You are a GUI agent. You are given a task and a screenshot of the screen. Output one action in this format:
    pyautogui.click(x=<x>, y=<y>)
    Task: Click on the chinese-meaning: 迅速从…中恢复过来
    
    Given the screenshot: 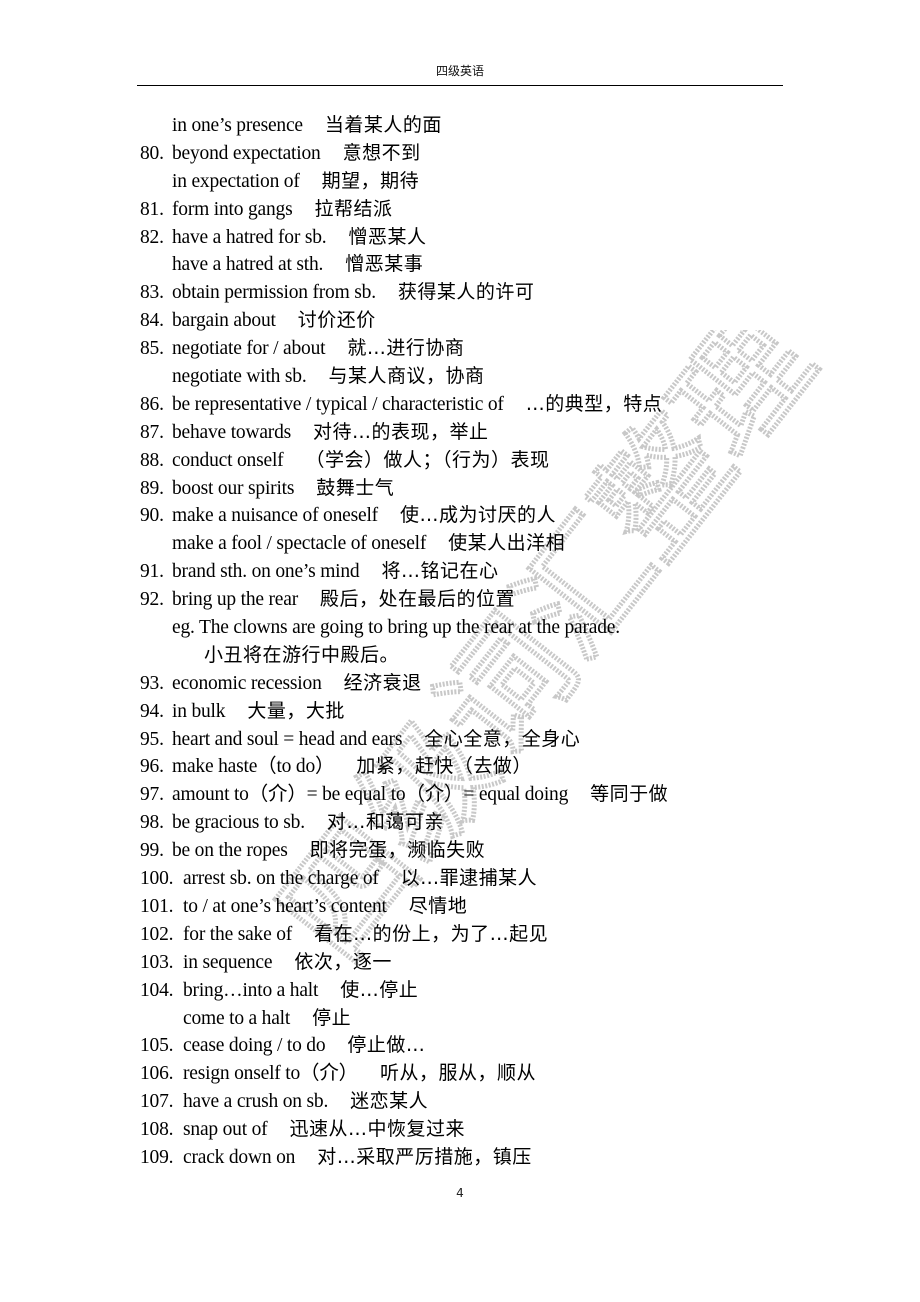 What is the action you would take?
    pyautogui.click(x=377, y=1129)
    